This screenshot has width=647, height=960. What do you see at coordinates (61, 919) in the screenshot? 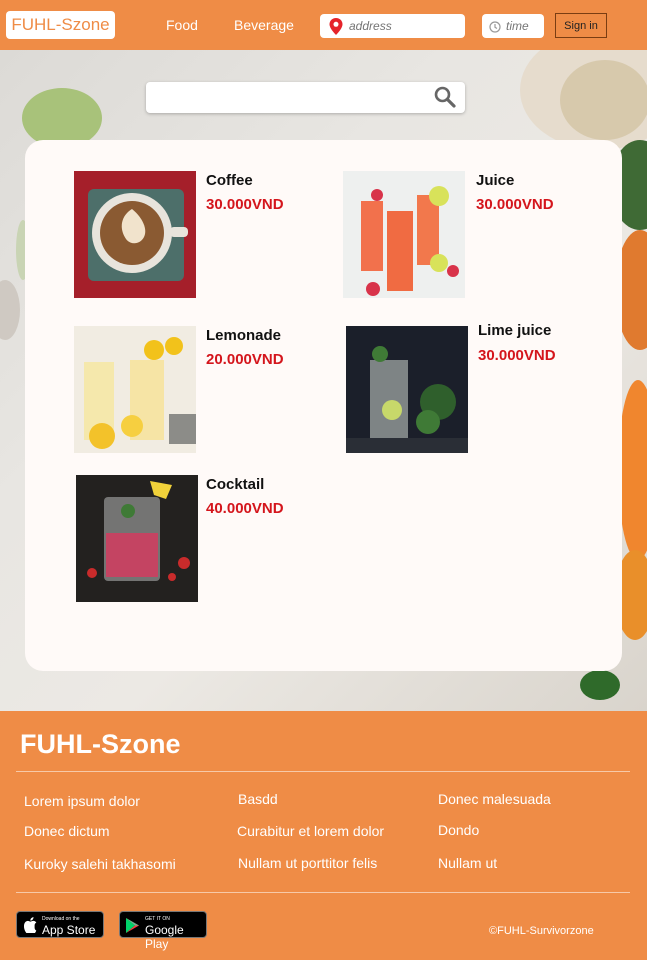
I see `app-store-caption: Download on the` at bounding box center [61, 919].